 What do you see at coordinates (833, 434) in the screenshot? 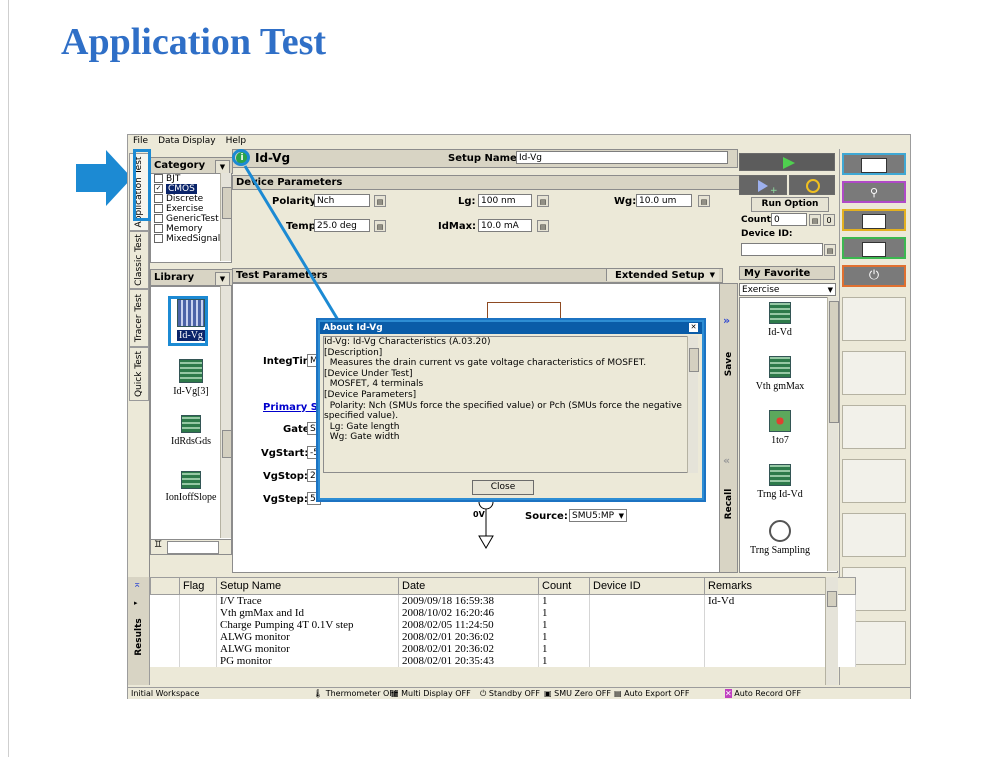
I see `favorite-scrollbar` at bounding box center [833, 434].